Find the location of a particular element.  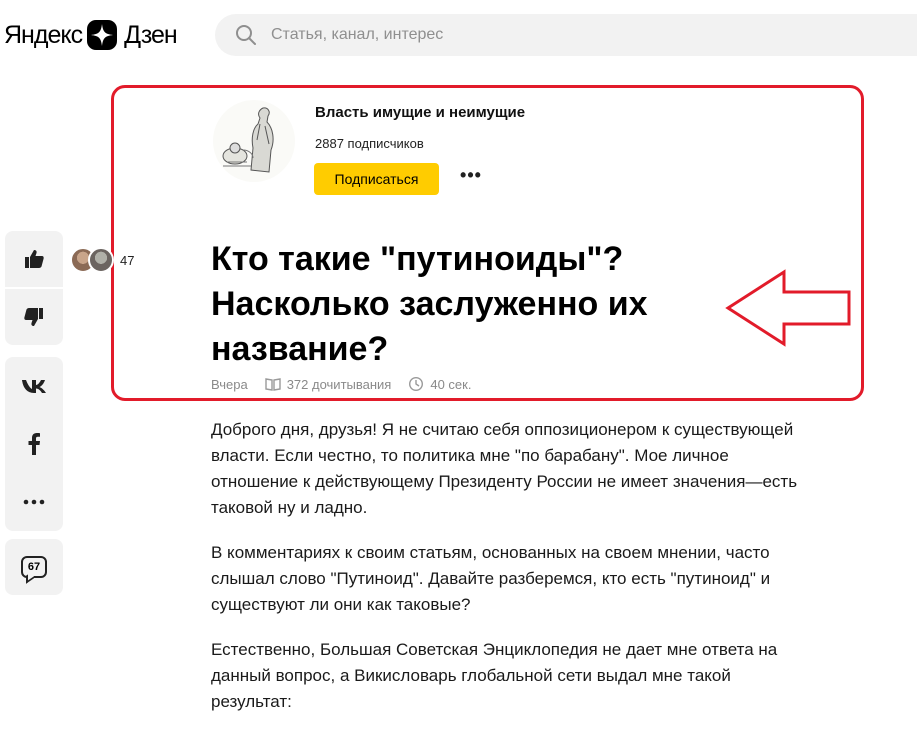

yandex-zen-logo: Яндекс Дзен is located at coordinates (91, 35).